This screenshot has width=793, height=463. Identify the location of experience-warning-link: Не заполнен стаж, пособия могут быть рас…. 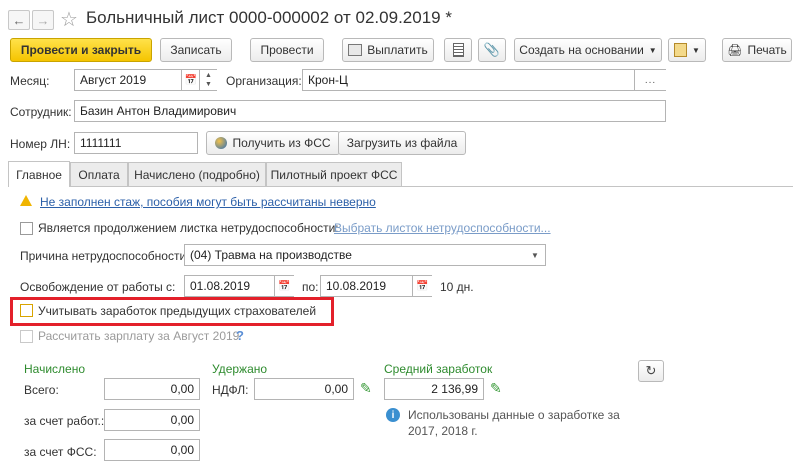
(208, 202).